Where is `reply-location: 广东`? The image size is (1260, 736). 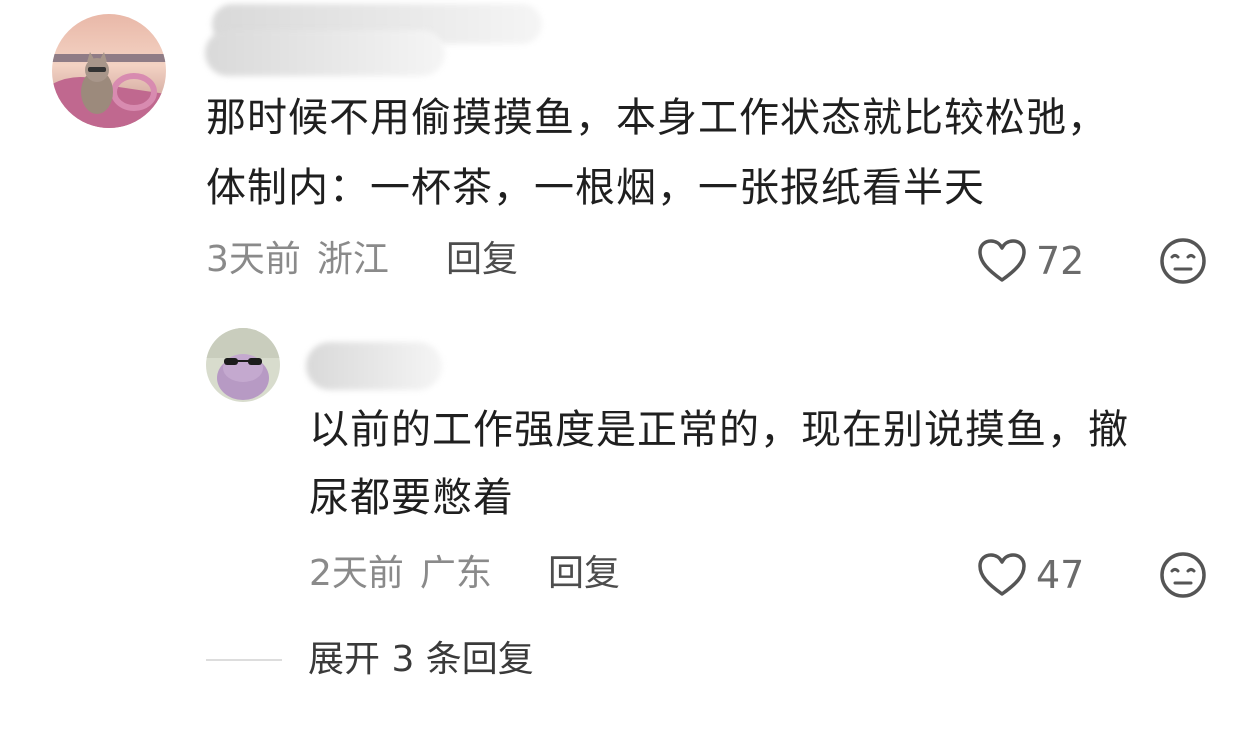 reply-location: 广东 is located at coordinates (455, 573).